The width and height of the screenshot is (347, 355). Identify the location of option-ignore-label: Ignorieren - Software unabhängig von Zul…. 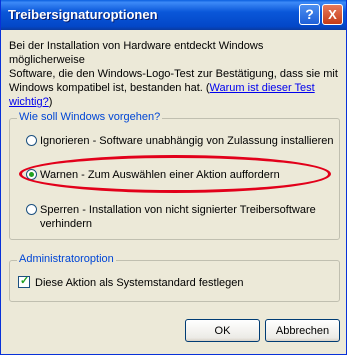
(187, 141).